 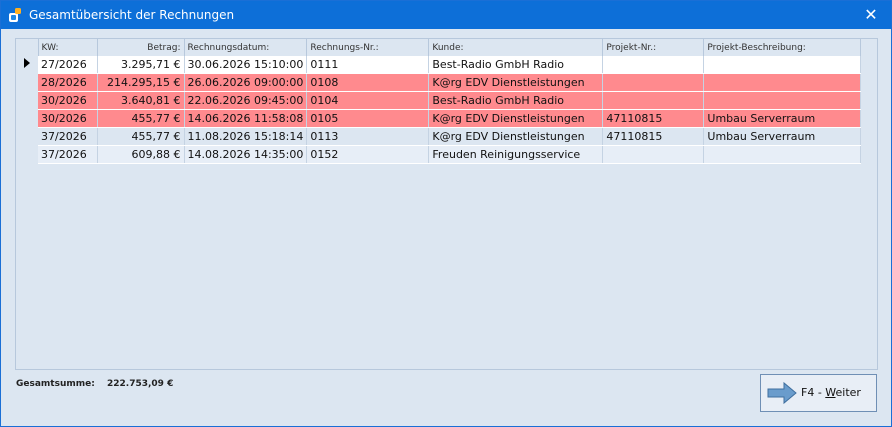 I want to click on next-button: F4 - Weiter, so click(x=818, y=393).